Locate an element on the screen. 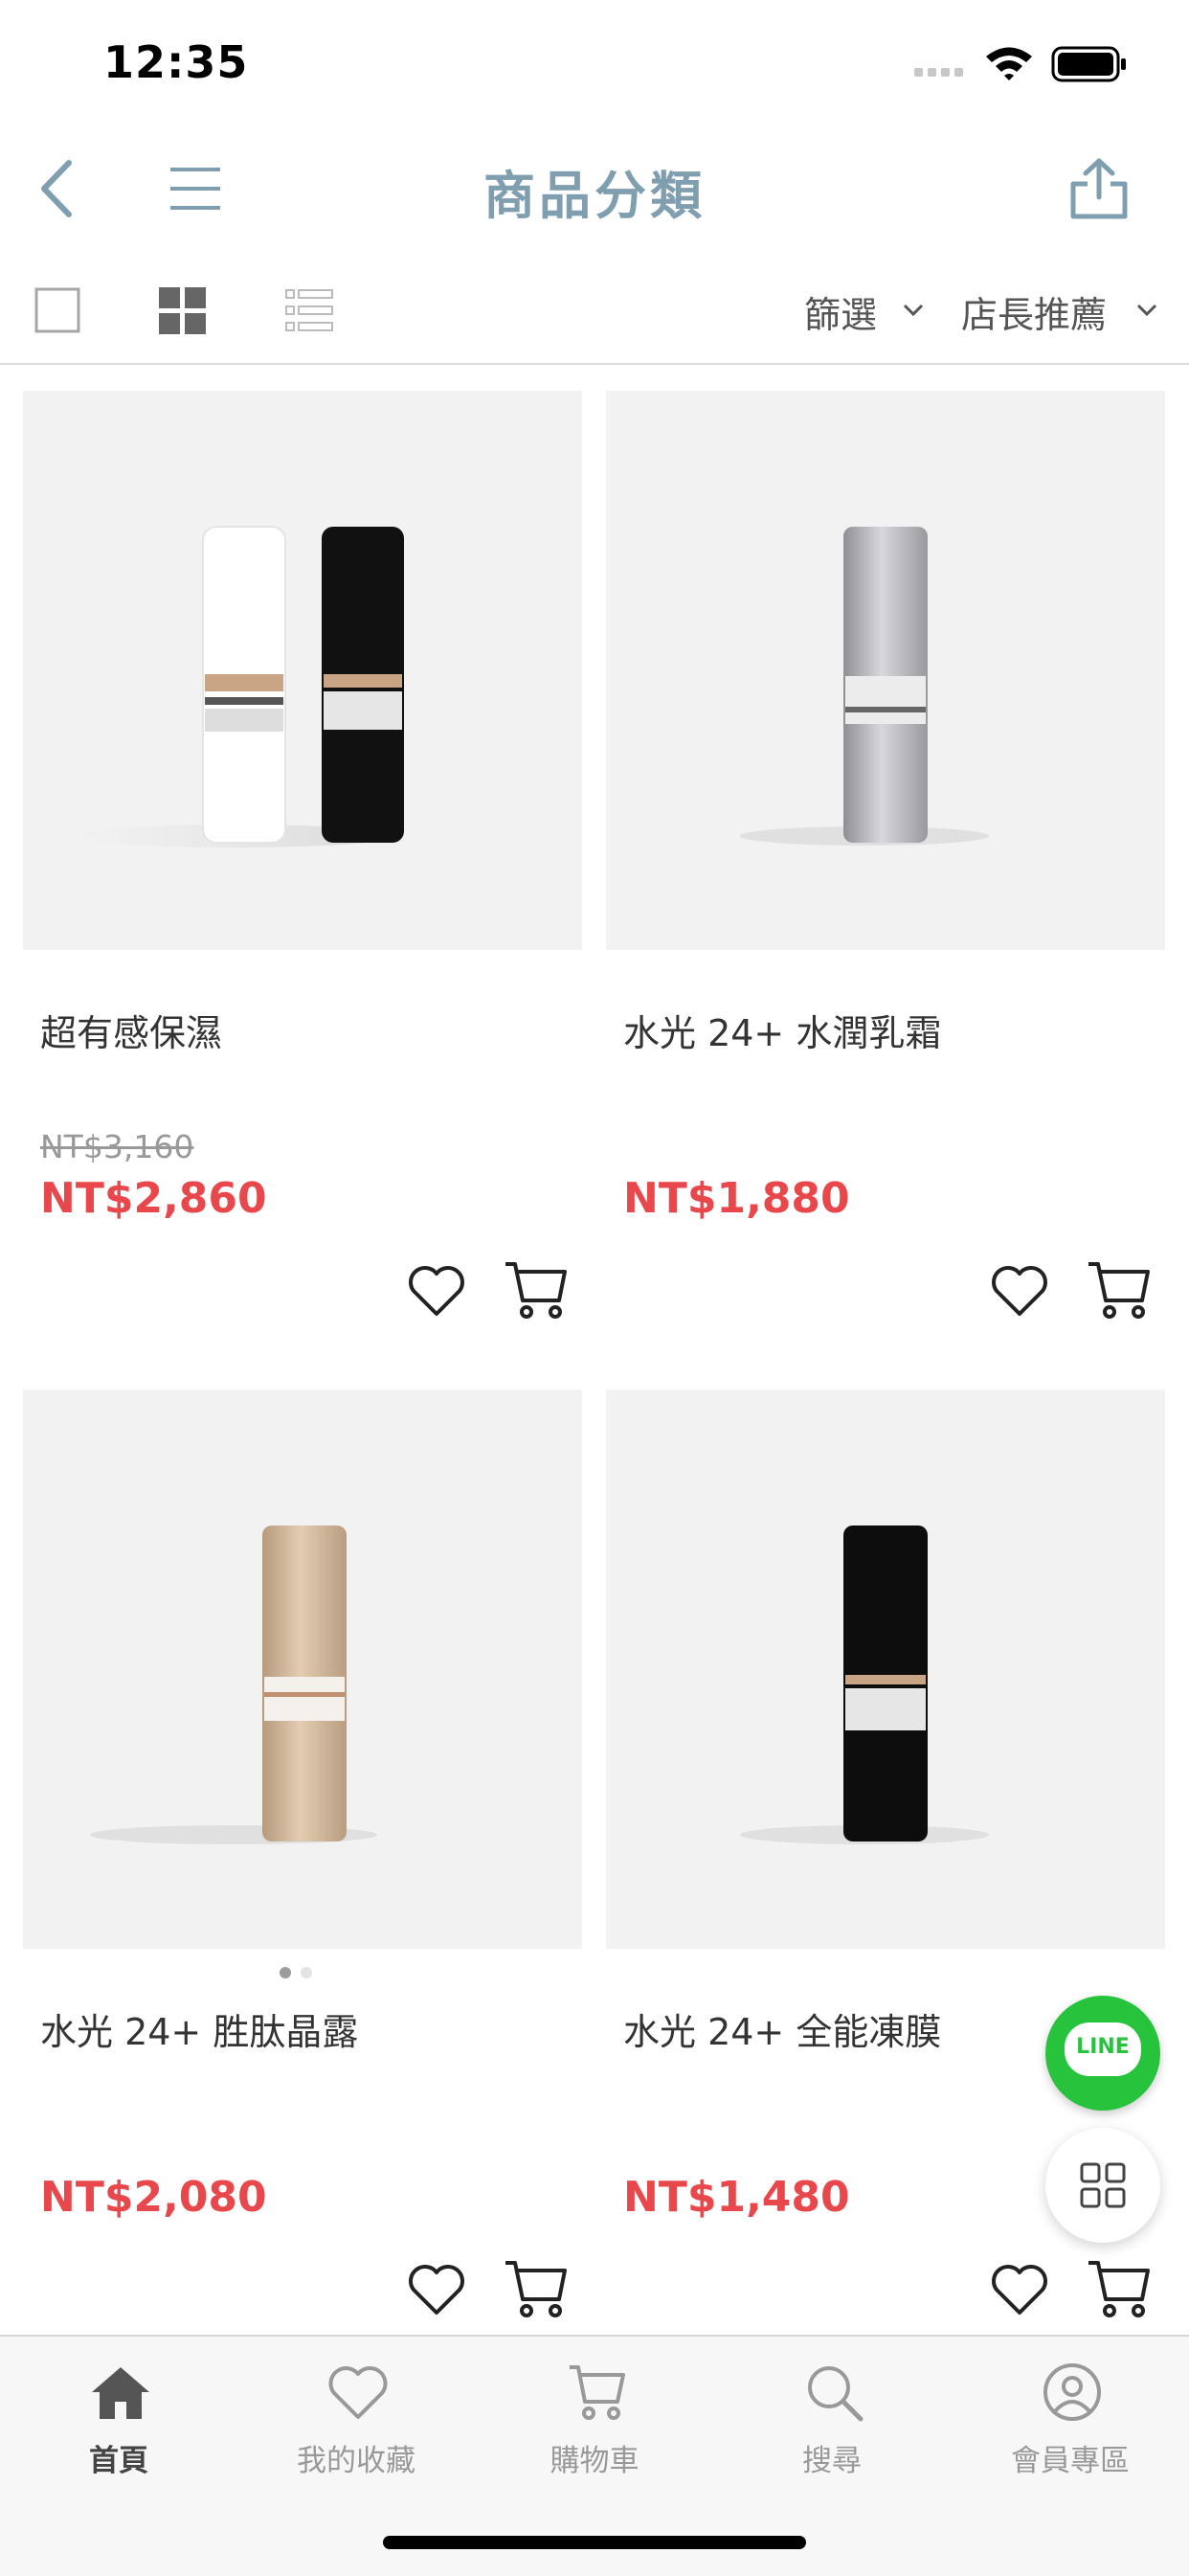 The height and width of the screenshot is (2576, 1189). search-icon is located at coordinates (836, 2394).